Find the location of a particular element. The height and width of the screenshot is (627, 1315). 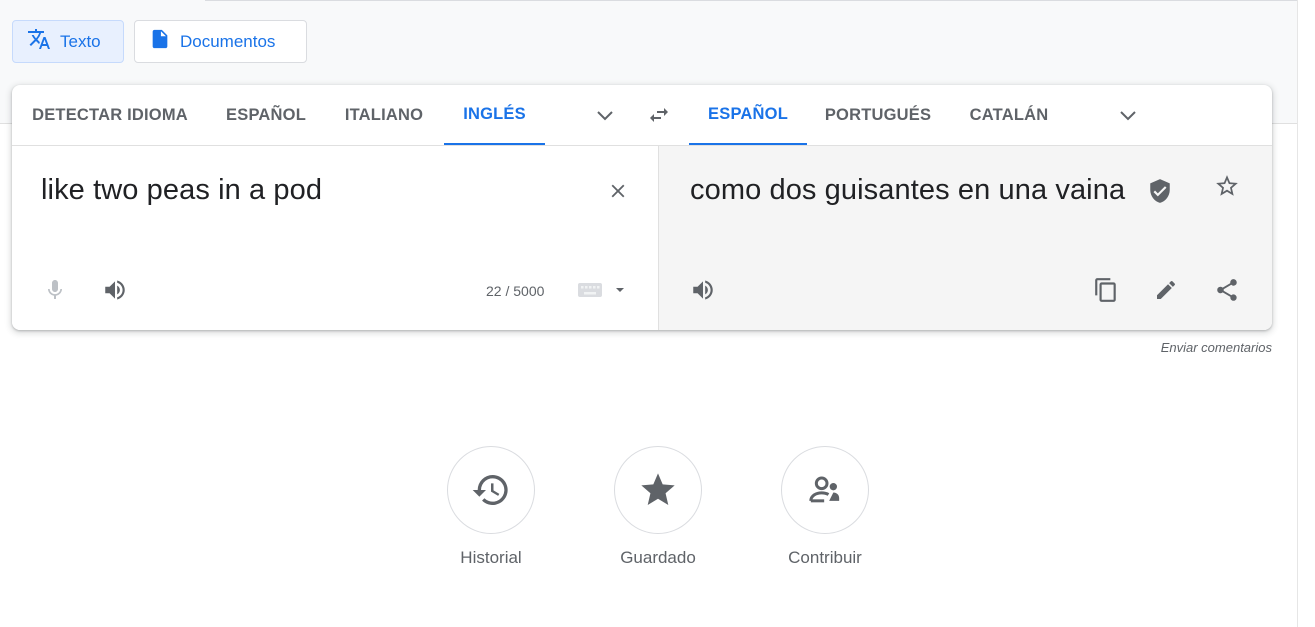

source-listen-button is located at coordinates (115, 290).